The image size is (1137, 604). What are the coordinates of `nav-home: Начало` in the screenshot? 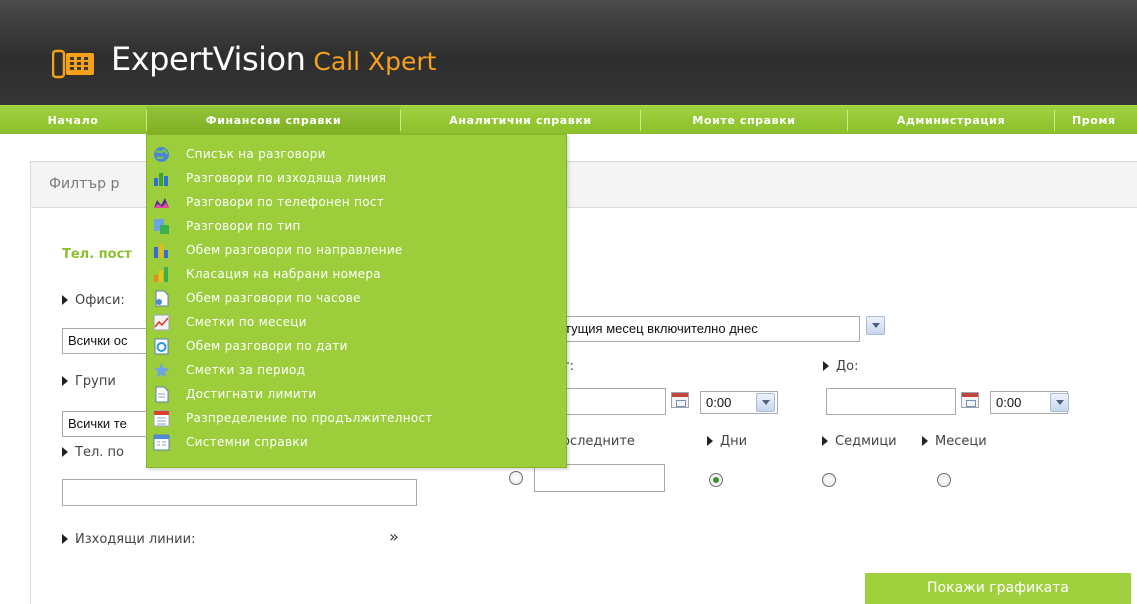 It's located at (73, 120).